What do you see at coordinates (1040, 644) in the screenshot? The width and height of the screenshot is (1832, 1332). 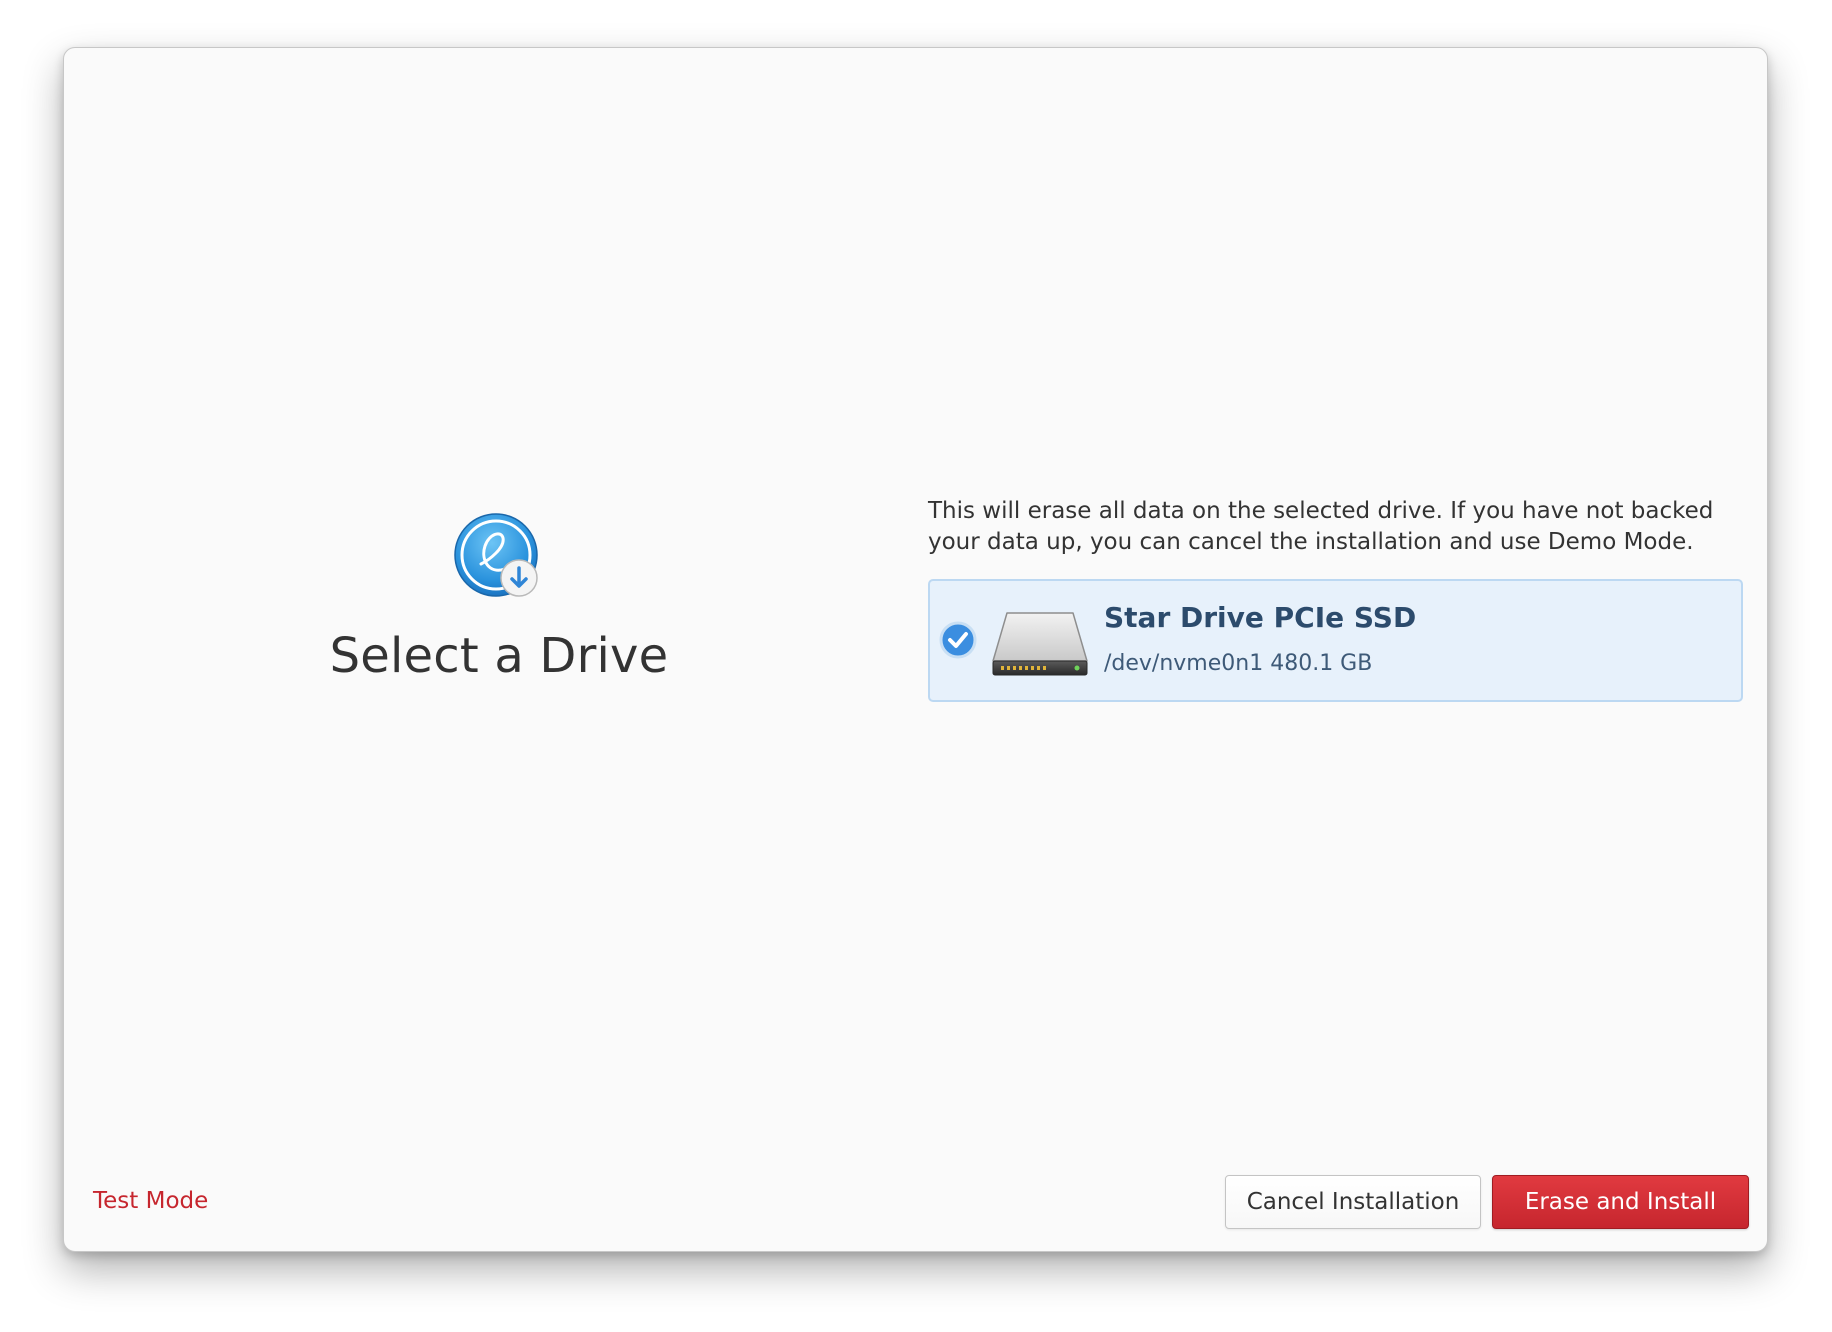 I see `hard-drive-icon` at bounding box center [1040, 644].